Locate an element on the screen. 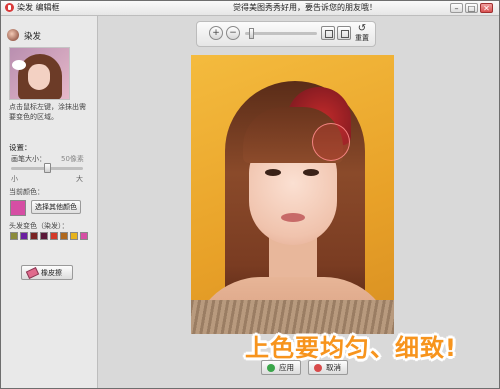 This screenshot has height=389, width=500. zoom-in-icon: + is located at coordinates (216, 33).